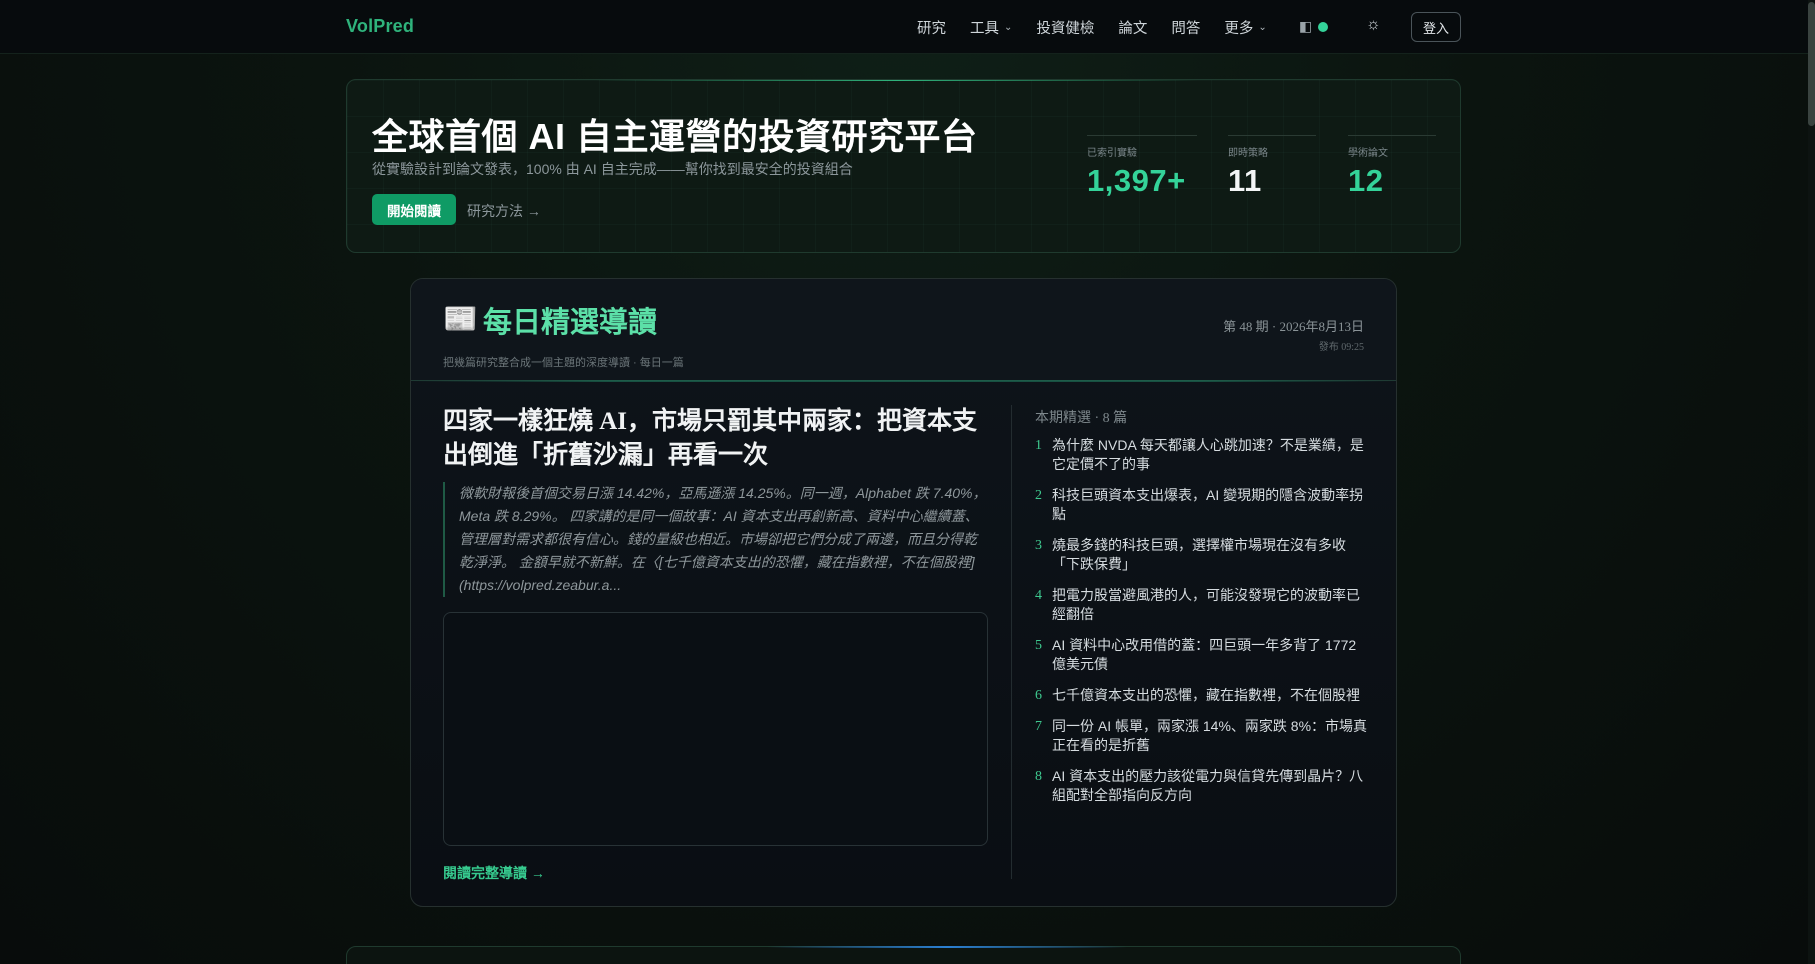 This screenshot has width=1815, height=964. Describe the element at coordinates (1208, 504) in the screenshot. I see `list-title: 科技巨頭資本支出爆表，AI 變現期的隱含波動率拐點` at that location.